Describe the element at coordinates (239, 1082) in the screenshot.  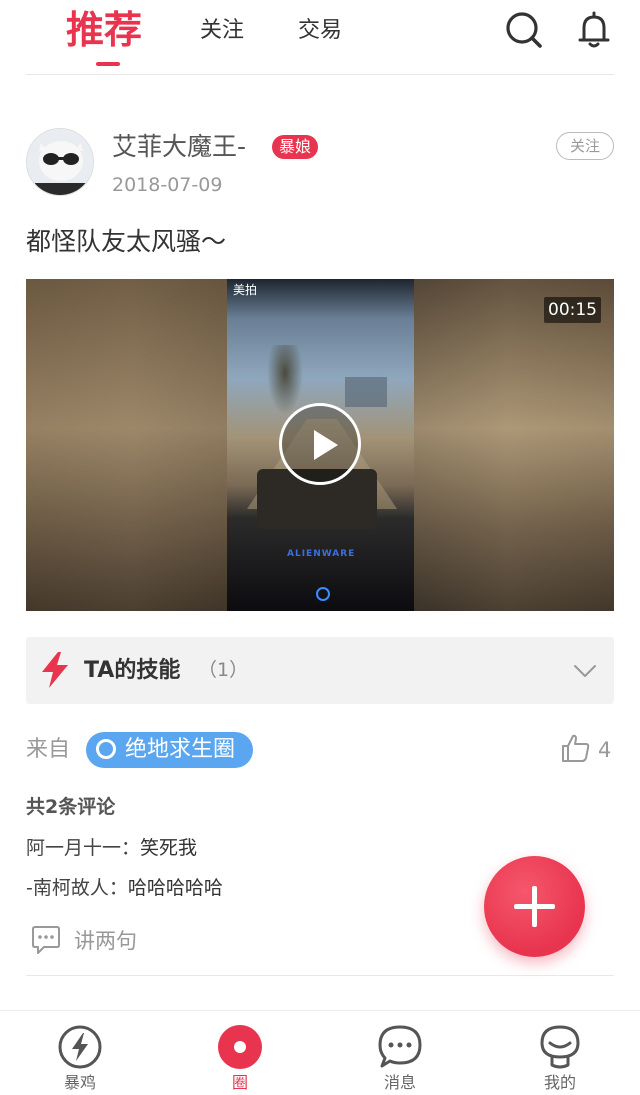
I see `nav-label: 圈` at that location.